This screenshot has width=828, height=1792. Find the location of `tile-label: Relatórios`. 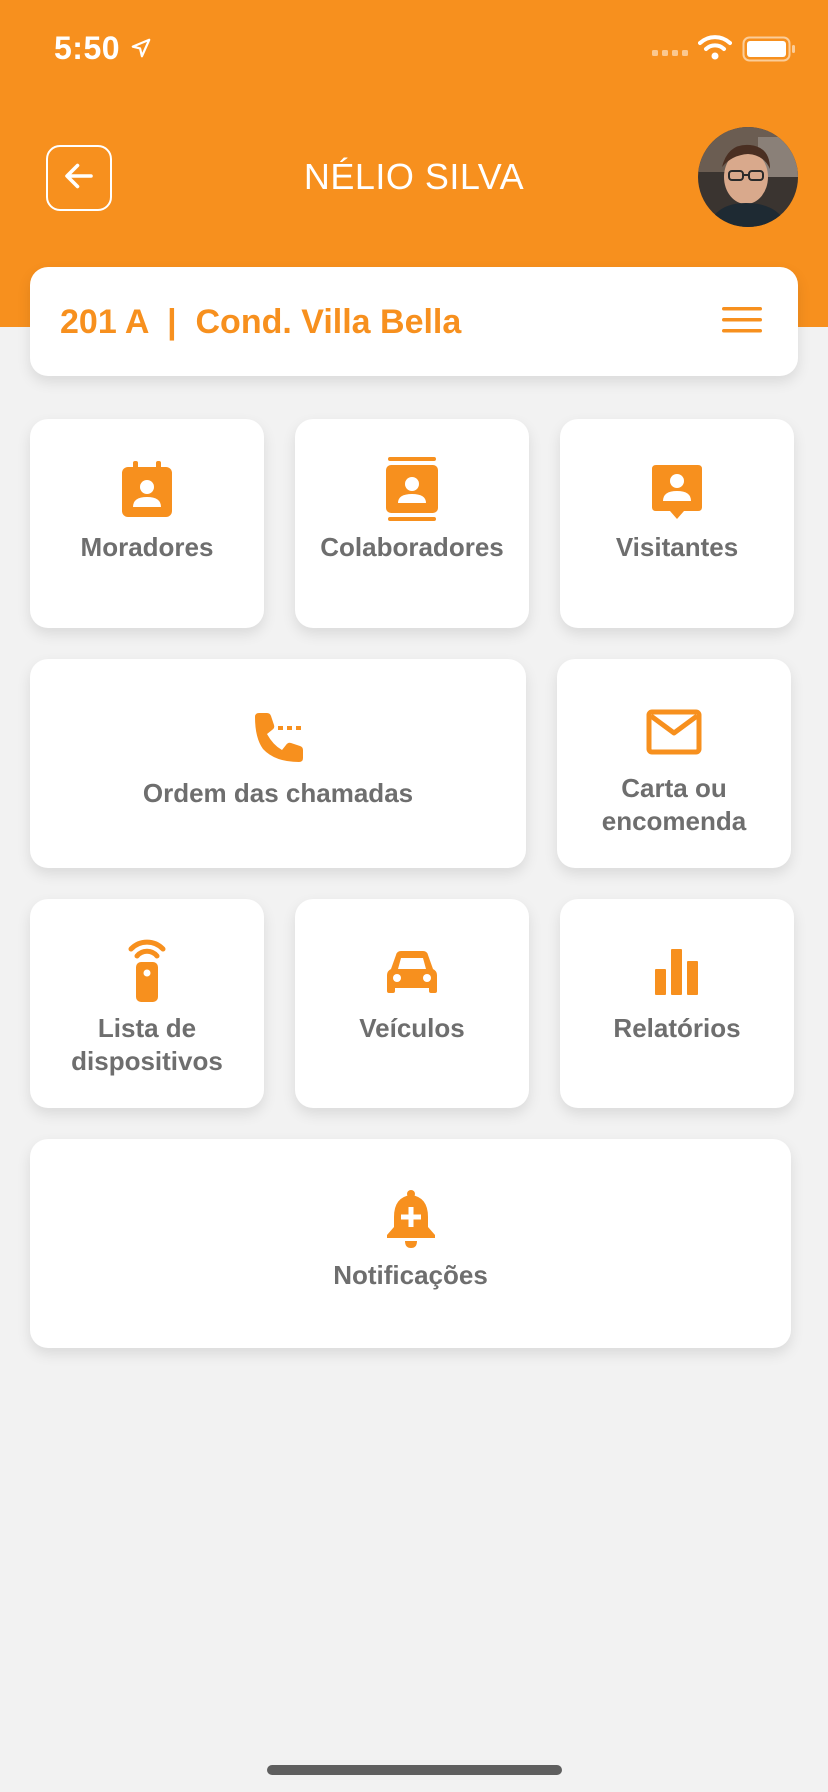

tile-label: Relatórios is located at coordinates (677, 1028).